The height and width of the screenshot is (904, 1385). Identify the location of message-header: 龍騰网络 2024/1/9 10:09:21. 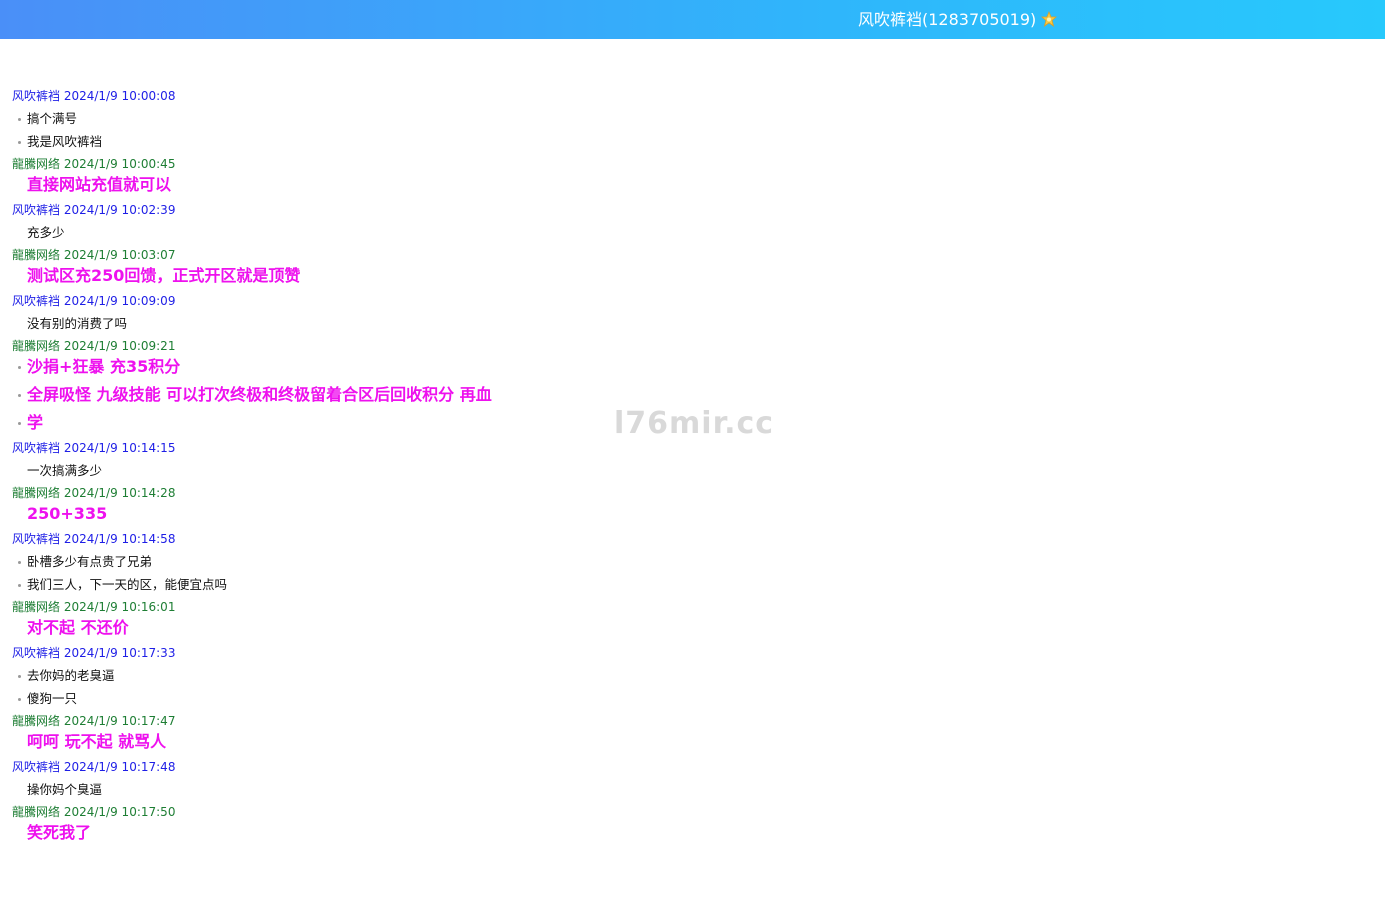
(692, 346).